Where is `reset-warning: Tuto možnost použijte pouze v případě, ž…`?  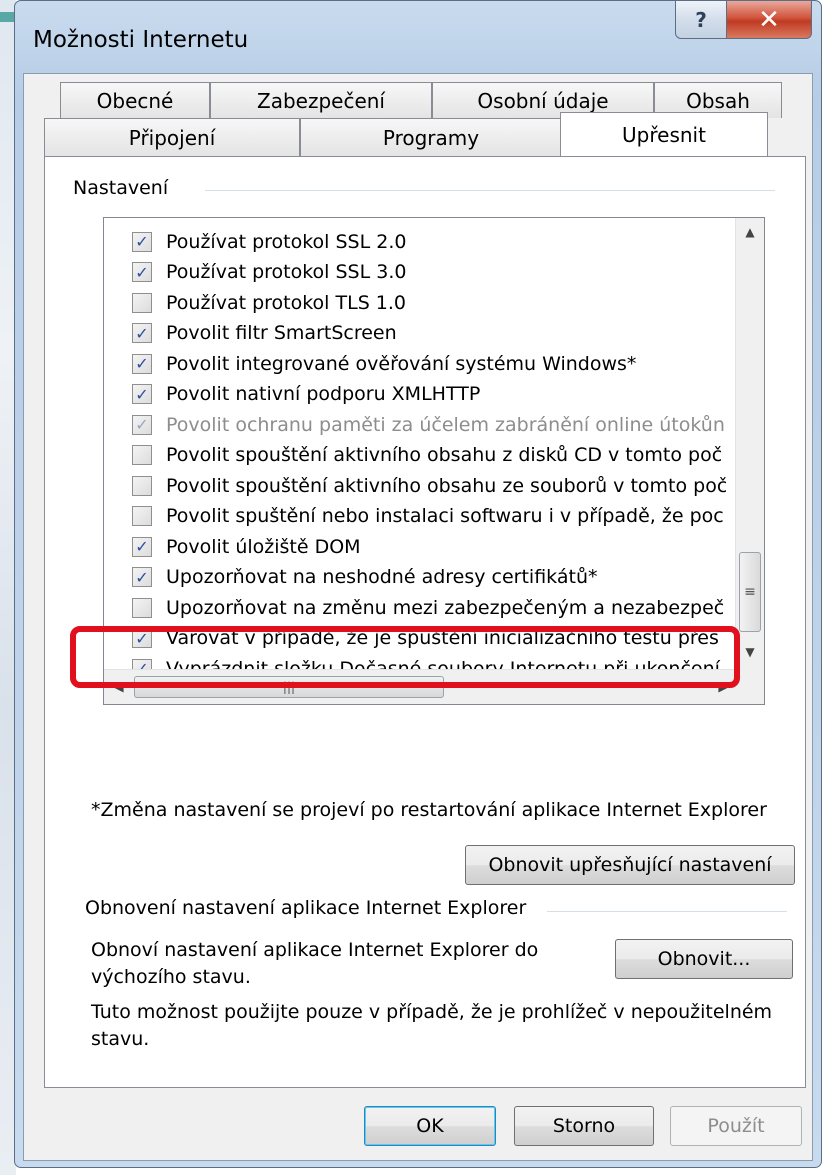
reset-warning: Tuto možnost použijte pouze v případě, ž… is located at coordinates (432, 1025).